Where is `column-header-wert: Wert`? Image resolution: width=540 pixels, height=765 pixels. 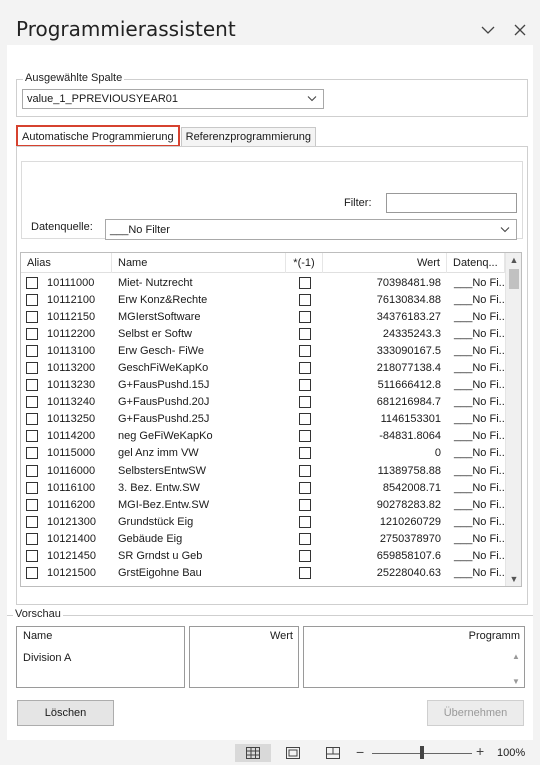
column-header-wert: Wert is located at coordinates (385, 263).